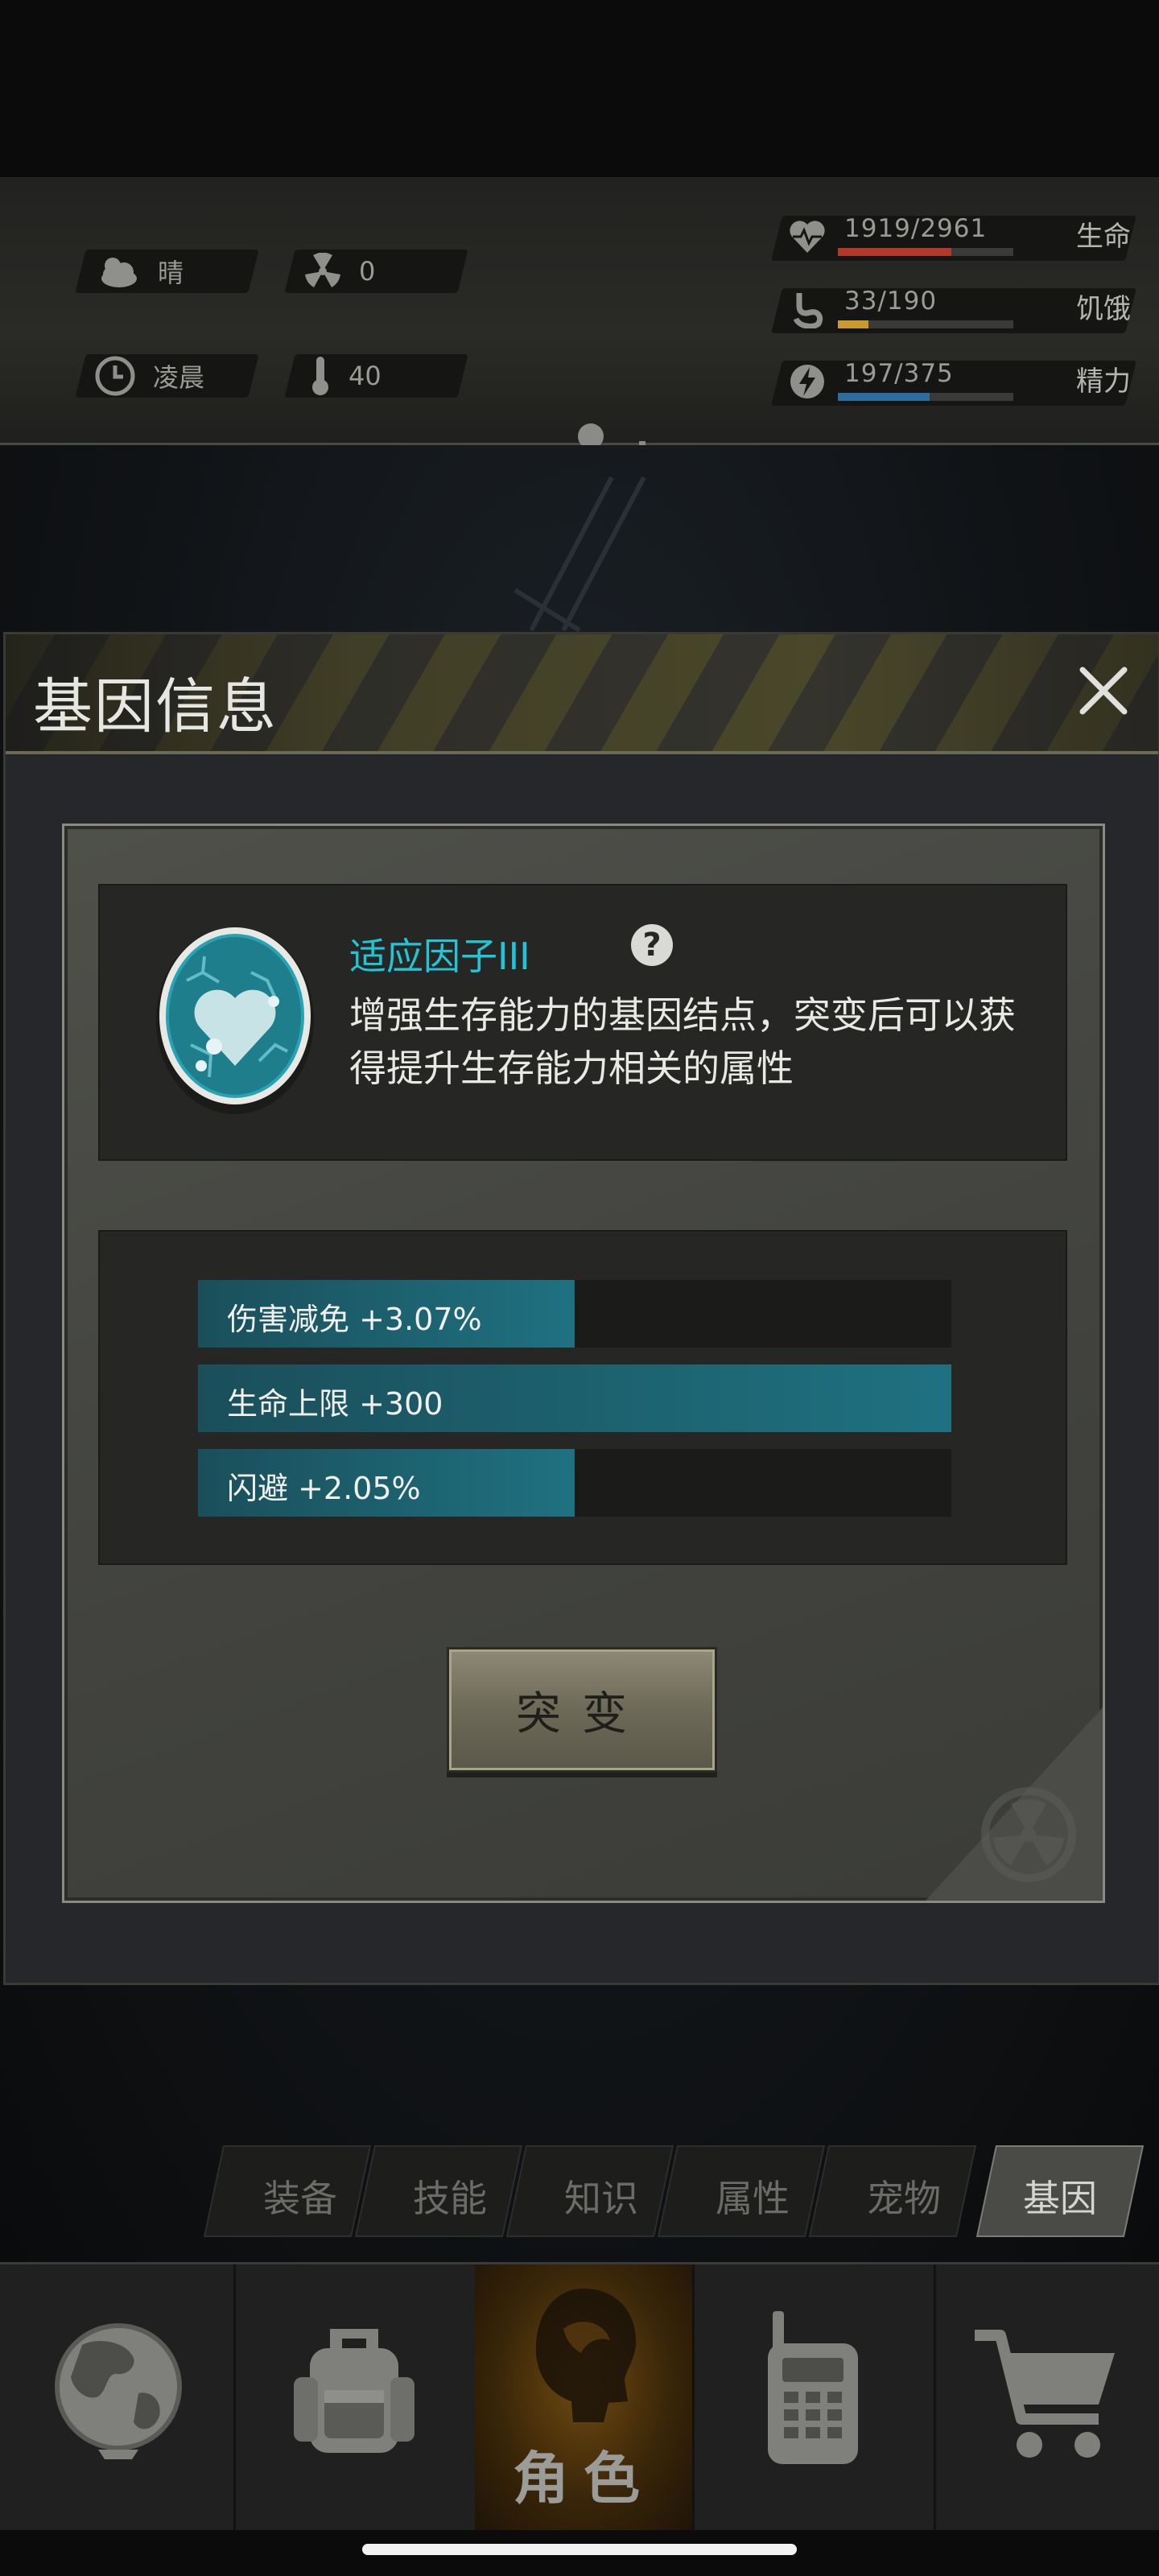 Image resolution: width=1159 pixels, height=2576 pixels. What do you see at coordinates (753, 2196) in the screenshot?
I see `tab-attributes: 属性` at bounding box center [753, 2196].